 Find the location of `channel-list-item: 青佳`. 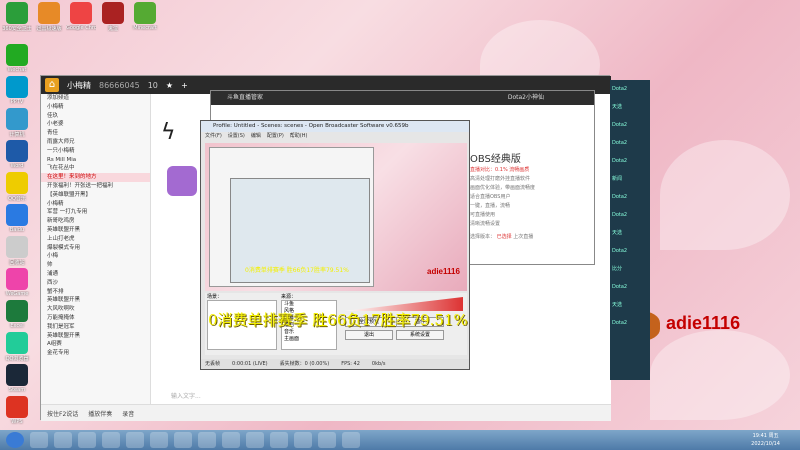

channel-list-item: 青佳 is located at coordinates (95, 133).